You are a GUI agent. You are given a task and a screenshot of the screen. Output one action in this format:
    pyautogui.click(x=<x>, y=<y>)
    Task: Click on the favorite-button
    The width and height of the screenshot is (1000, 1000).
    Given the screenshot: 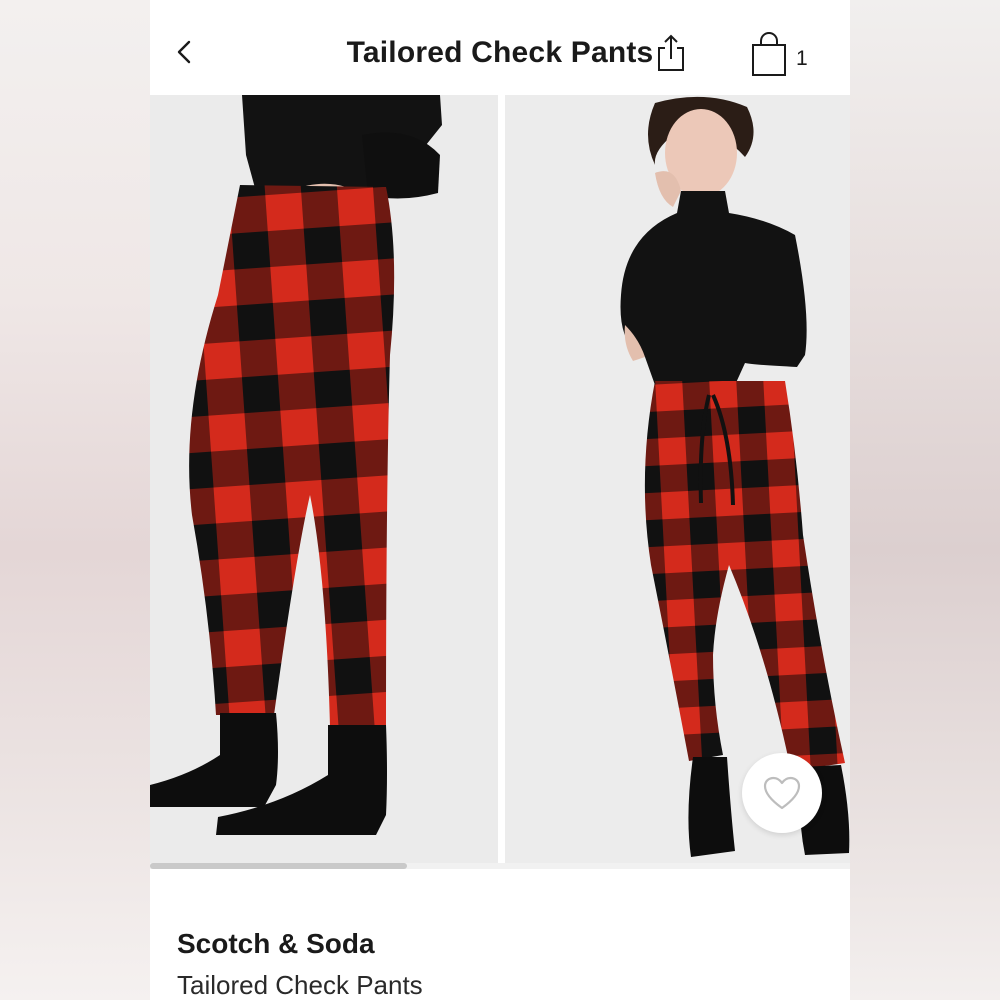 What is the action you would take?
    pyautogui.click(x=782, y=793)
    